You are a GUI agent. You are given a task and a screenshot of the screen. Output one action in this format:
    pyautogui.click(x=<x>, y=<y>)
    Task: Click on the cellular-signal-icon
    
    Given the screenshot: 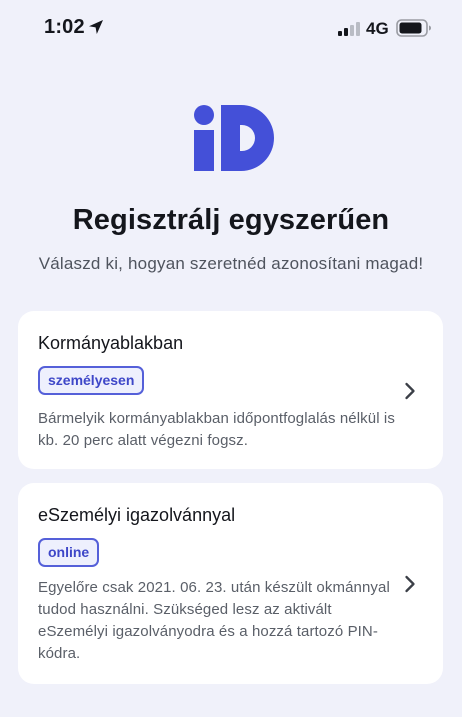 What is the action you would take?
    pyautogui.click(x=349, y=29)
    